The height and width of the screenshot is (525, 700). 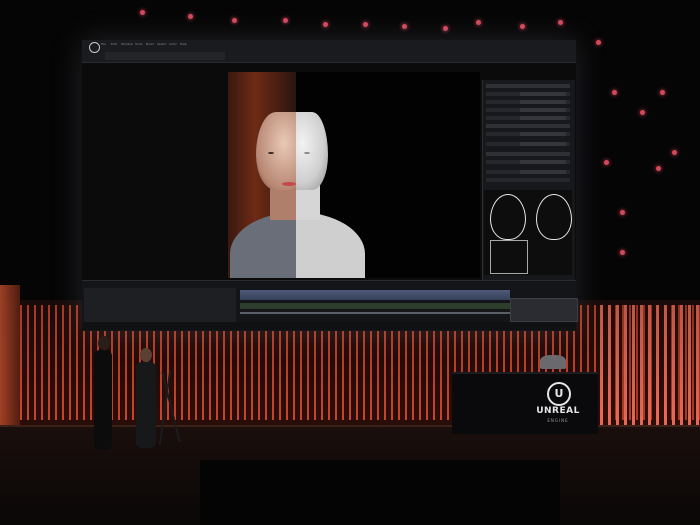 What do you see at coordinates (10, 355) in the screenshot?
I see `stage-side-pillar` at bounding box center [10, 355].